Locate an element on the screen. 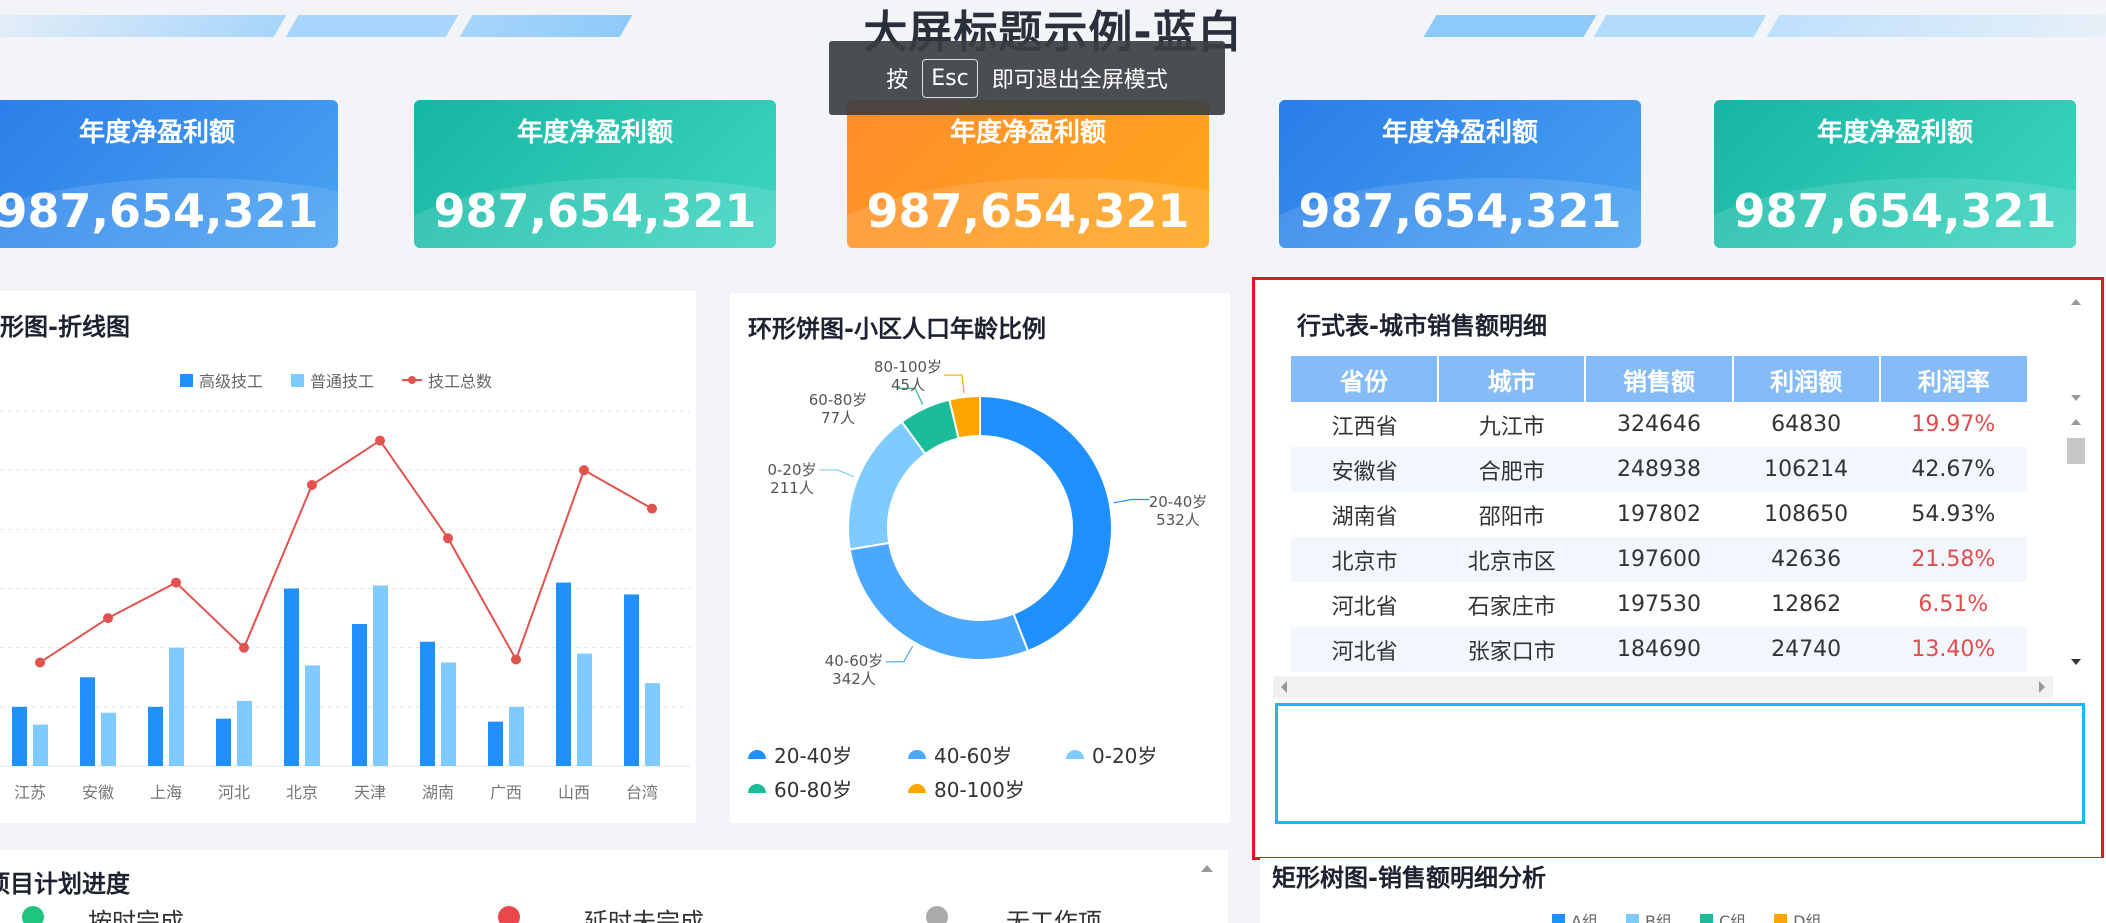 The height and width of the screenshot is (923, 2106). legend-item-d: D组 is located at coordinates (1797, 915).